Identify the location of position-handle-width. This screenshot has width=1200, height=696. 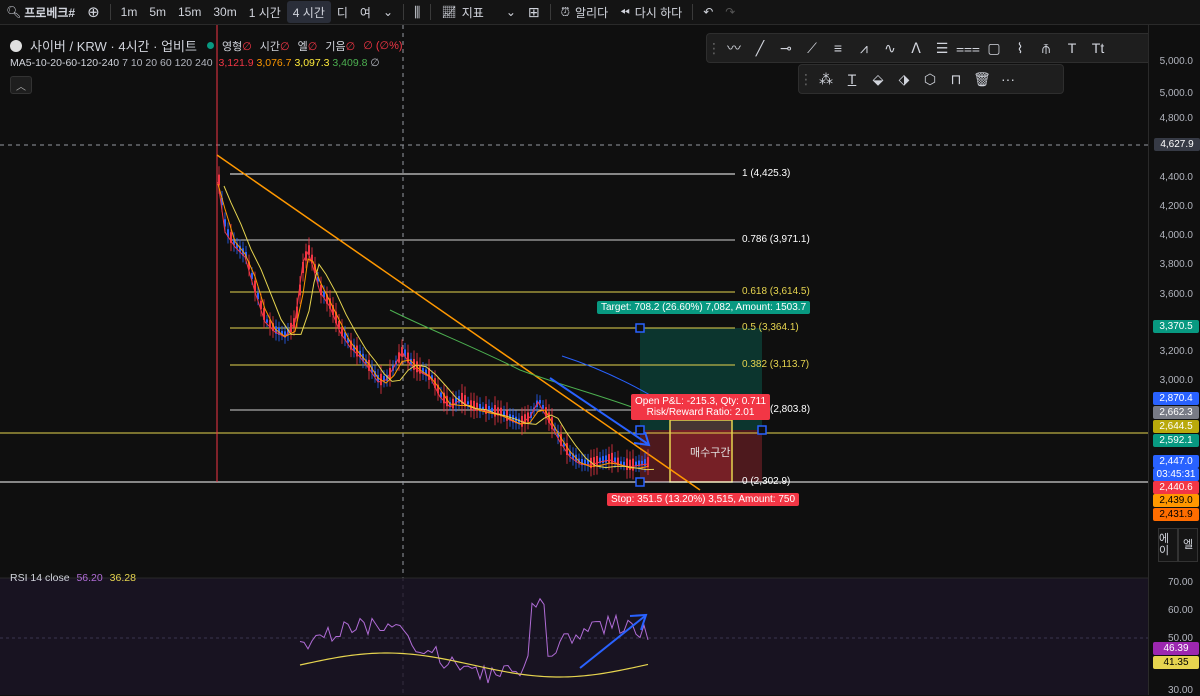
(762, 430).